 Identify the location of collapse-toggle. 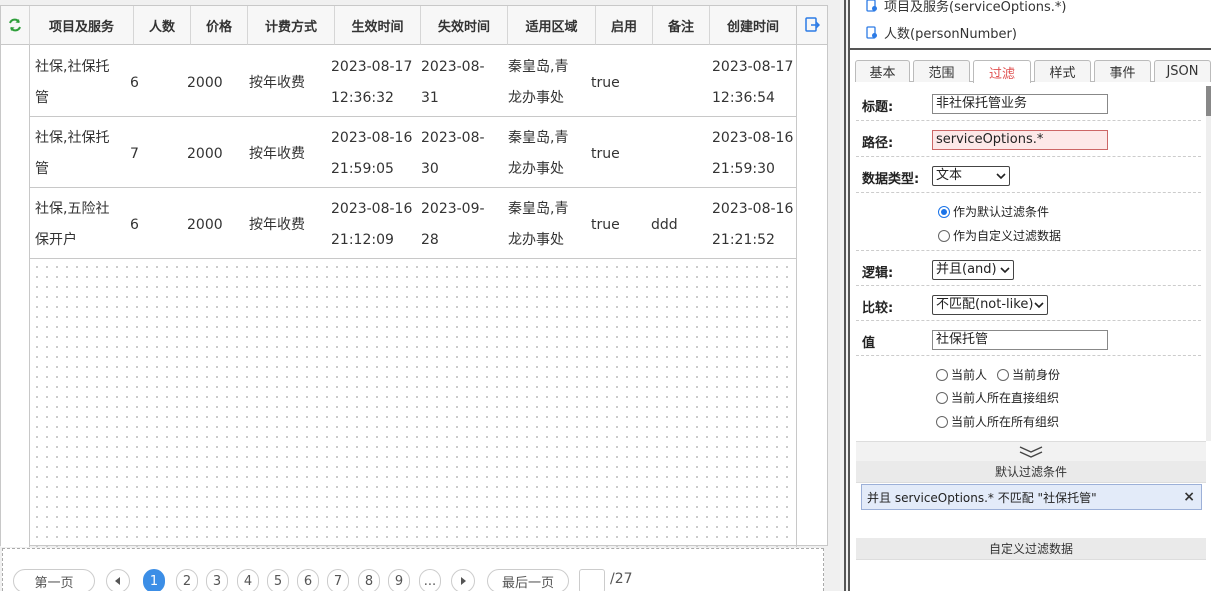
(1031, 451).